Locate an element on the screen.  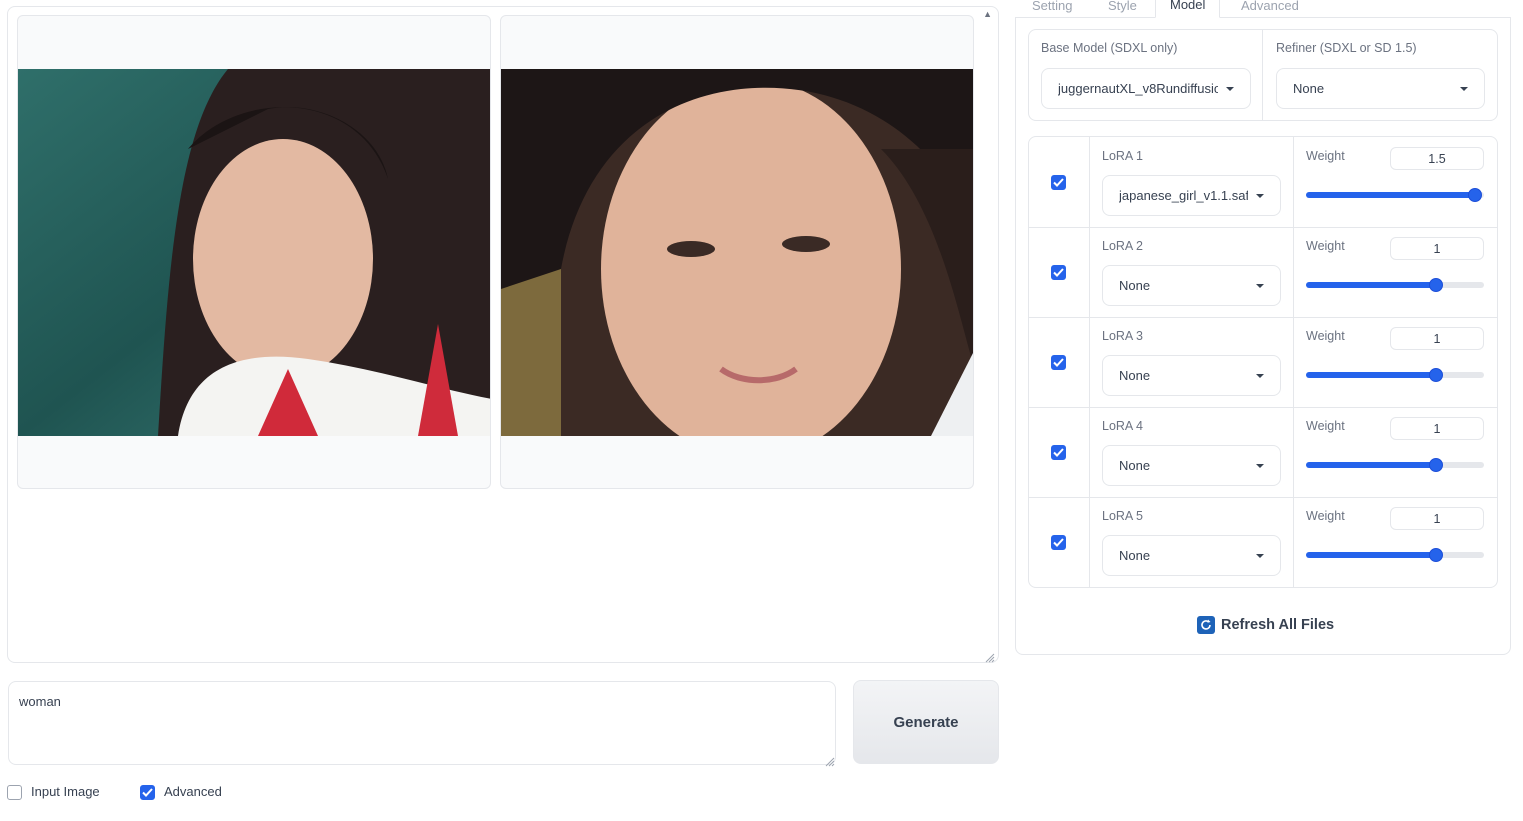
input-image-checkbox is located at coordinates (14, 792).